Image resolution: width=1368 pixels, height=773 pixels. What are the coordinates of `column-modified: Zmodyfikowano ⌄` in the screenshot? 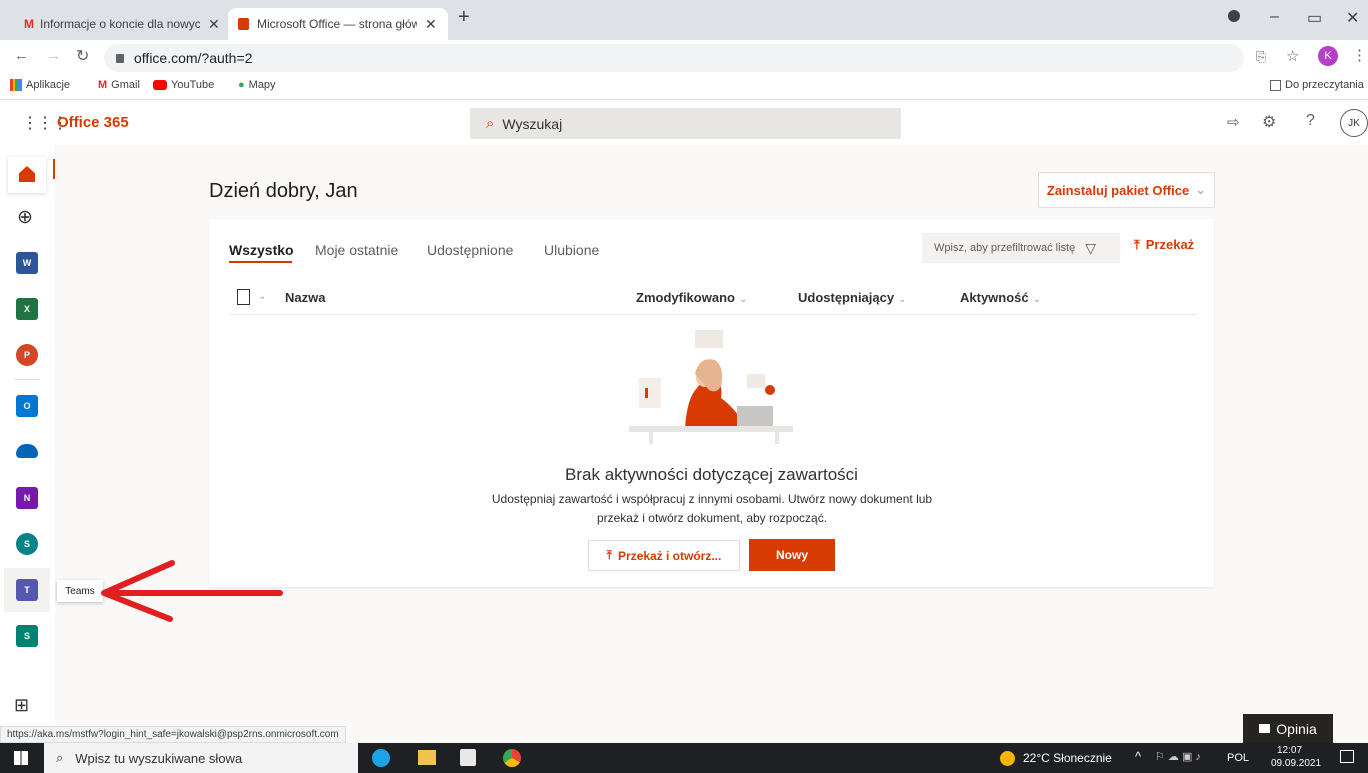 It's located at (691, 297).